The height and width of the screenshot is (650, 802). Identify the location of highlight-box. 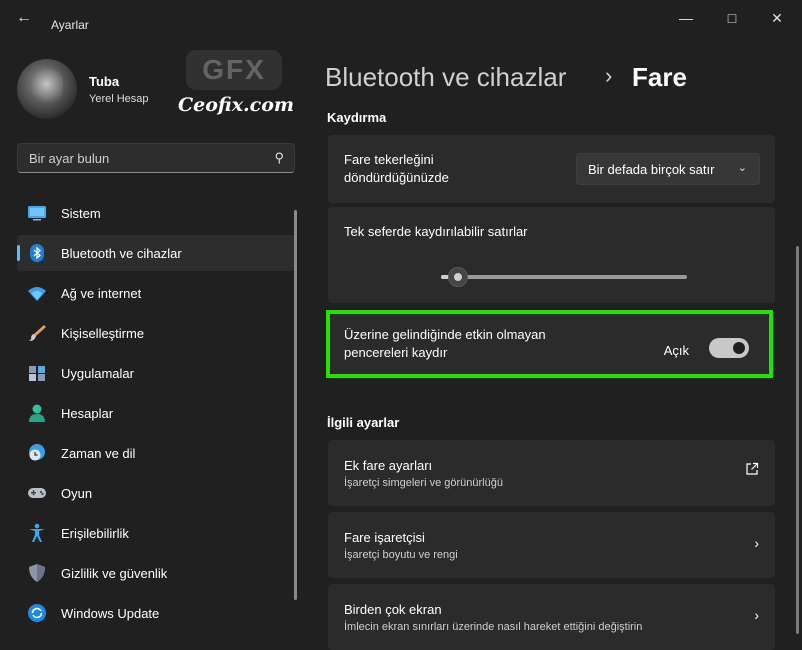
(549, 344).